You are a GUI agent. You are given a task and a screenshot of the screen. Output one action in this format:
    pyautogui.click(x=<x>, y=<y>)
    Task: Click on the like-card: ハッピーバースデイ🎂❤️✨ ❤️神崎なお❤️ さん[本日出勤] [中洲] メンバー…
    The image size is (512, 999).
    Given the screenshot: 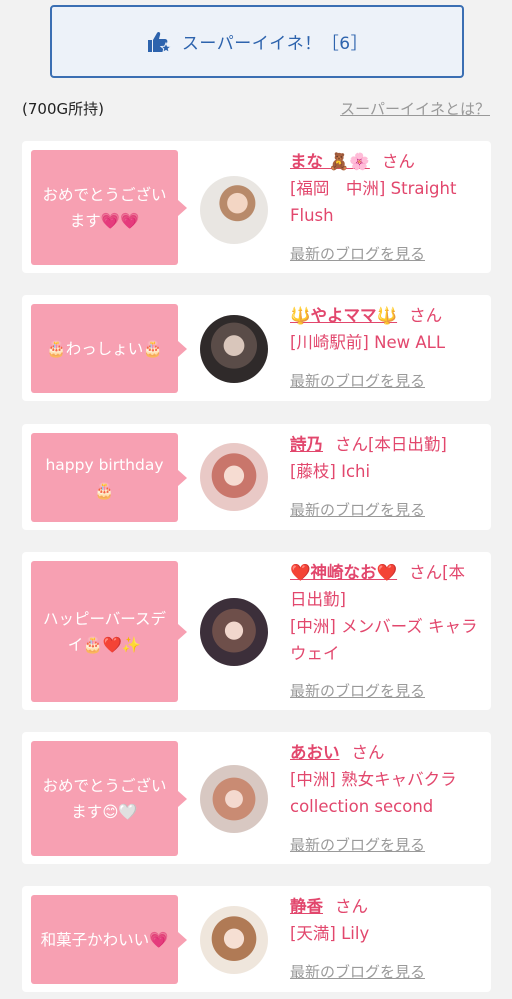 What is the action you would take?
    pyautogui.click(x=256, y=631)
    